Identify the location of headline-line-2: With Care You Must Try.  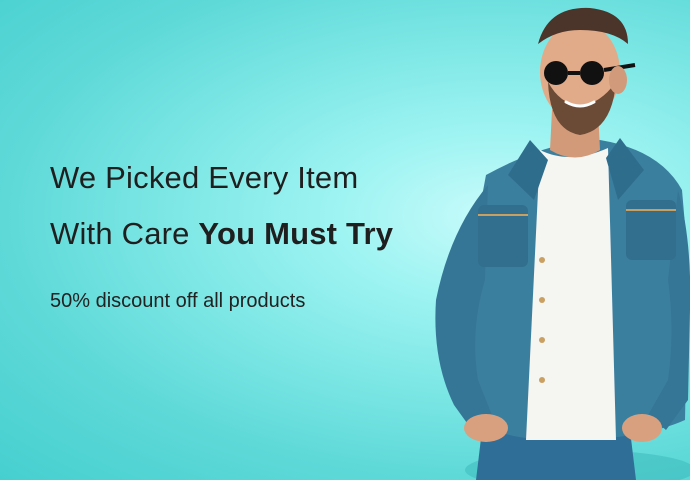
(260, 234).